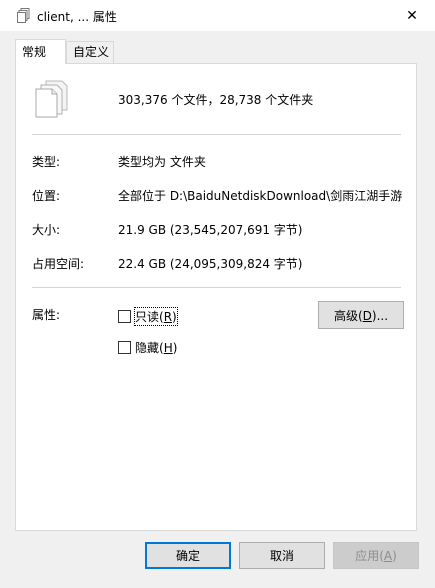 This screenshot has width=435, height=588. Describe the element at coordinates (46, 315) in the screenshot. I see `attributes-label: 属性:` at that location.